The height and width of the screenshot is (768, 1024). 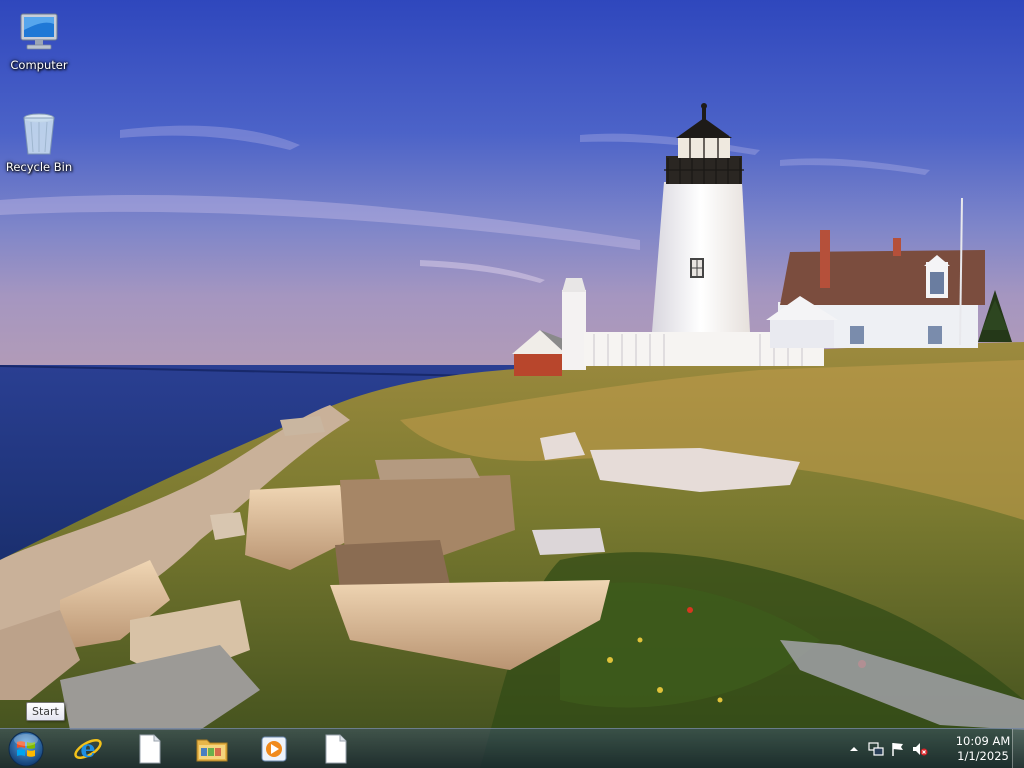 I want to click on desktop-icon-recycle-bin: Recycle Bin, so click(x=39, y=142).